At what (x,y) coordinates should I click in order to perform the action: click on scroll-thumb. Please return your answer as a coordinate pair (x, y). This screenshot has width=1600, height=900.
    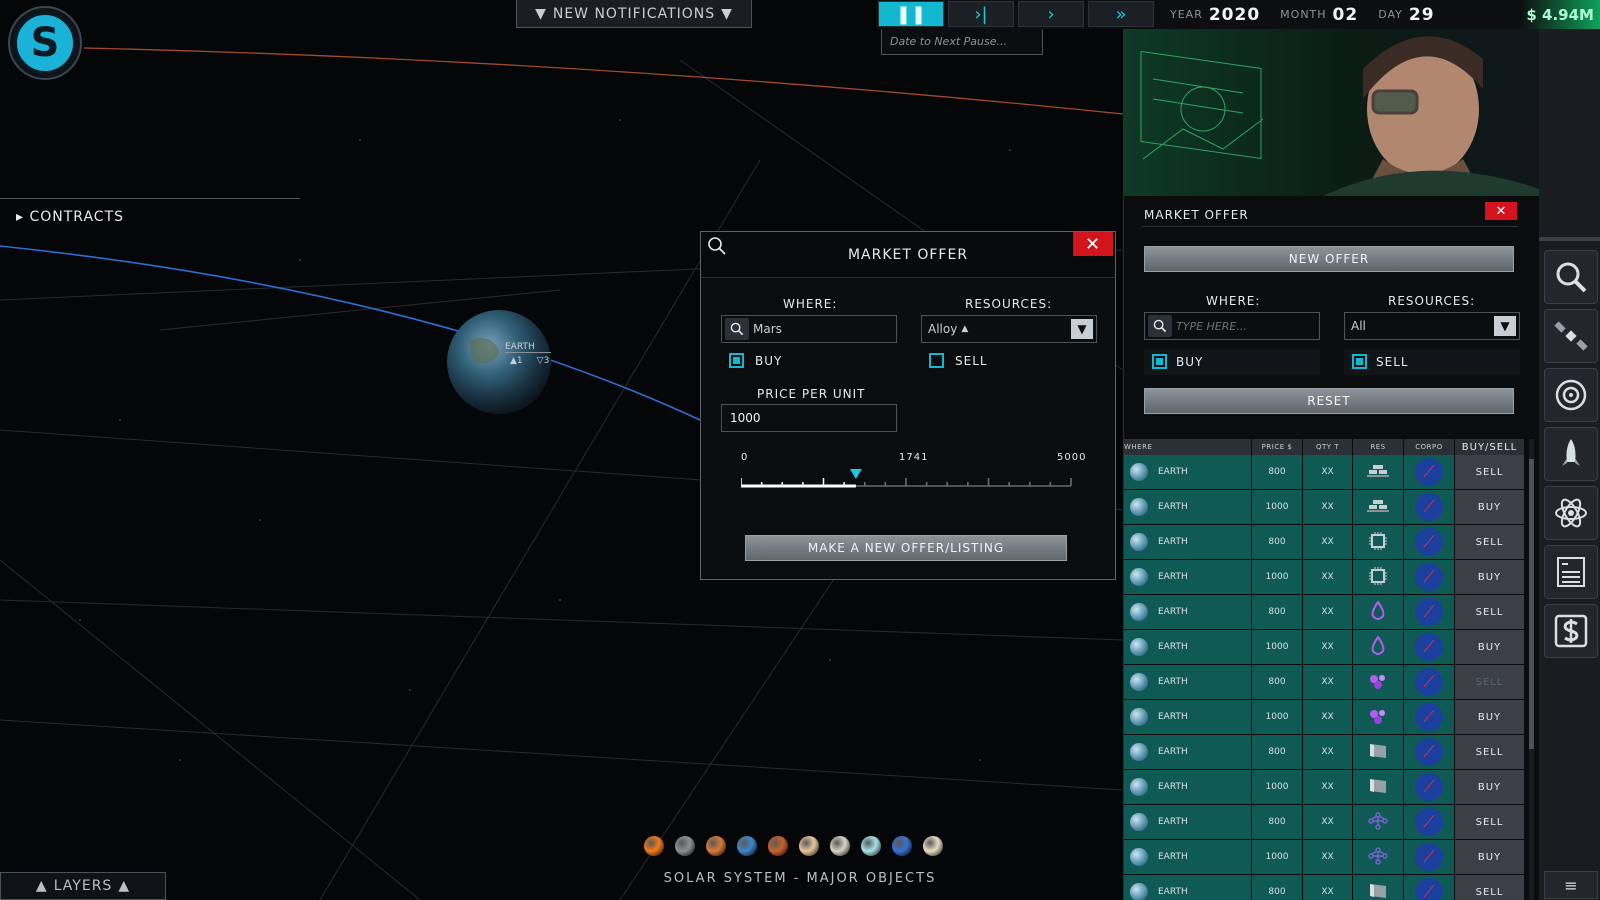
    Looking at the image, I should click on (1531, 604).